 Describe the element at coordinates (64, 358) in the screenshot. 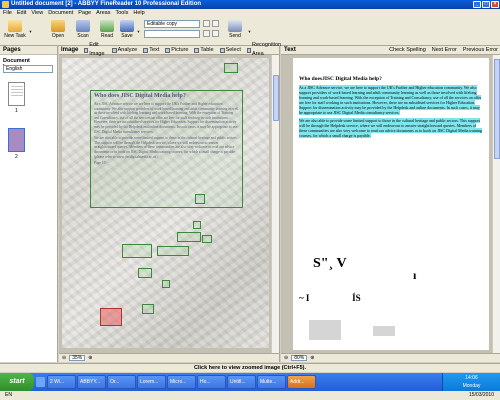

I see `zoom-out-icon: ⊖` at that location.